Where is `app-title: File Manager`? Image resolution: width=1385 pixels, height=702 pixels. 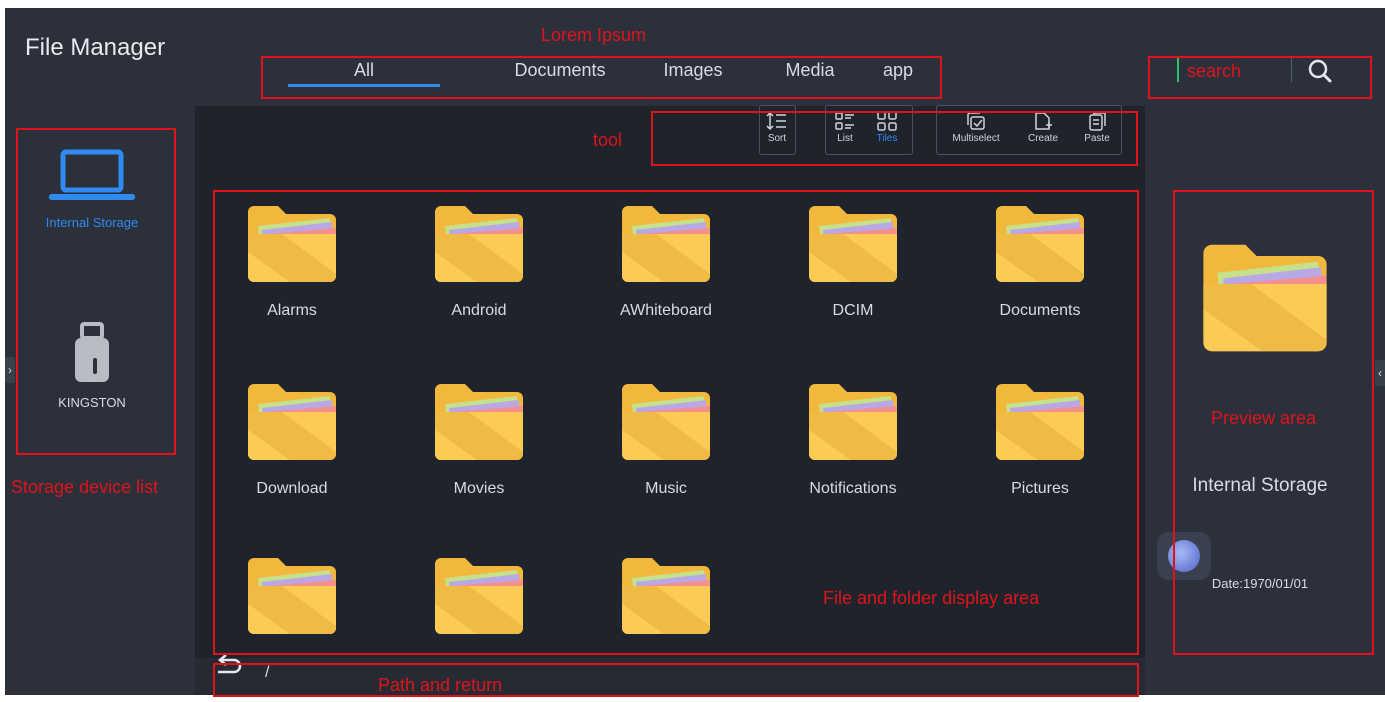
app-title: File Manager is located at coordinates (95, 47).